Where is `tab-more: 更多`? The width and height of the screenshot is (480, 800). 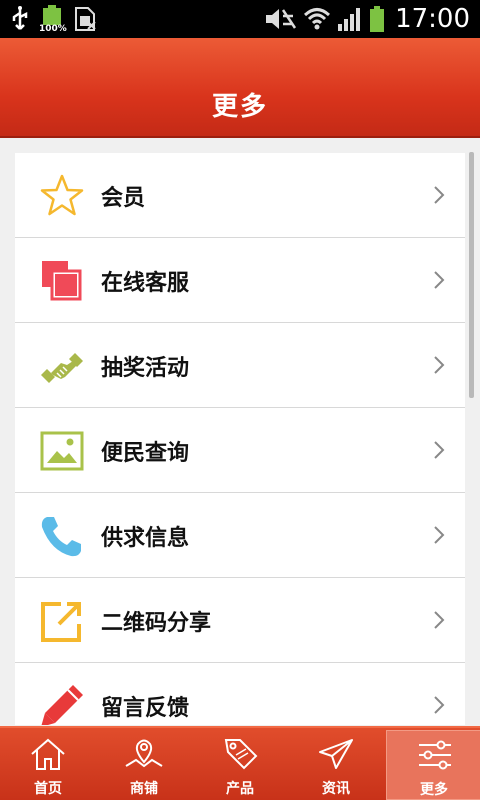
tab-more: 更多 is located at coordinates (433, 765).